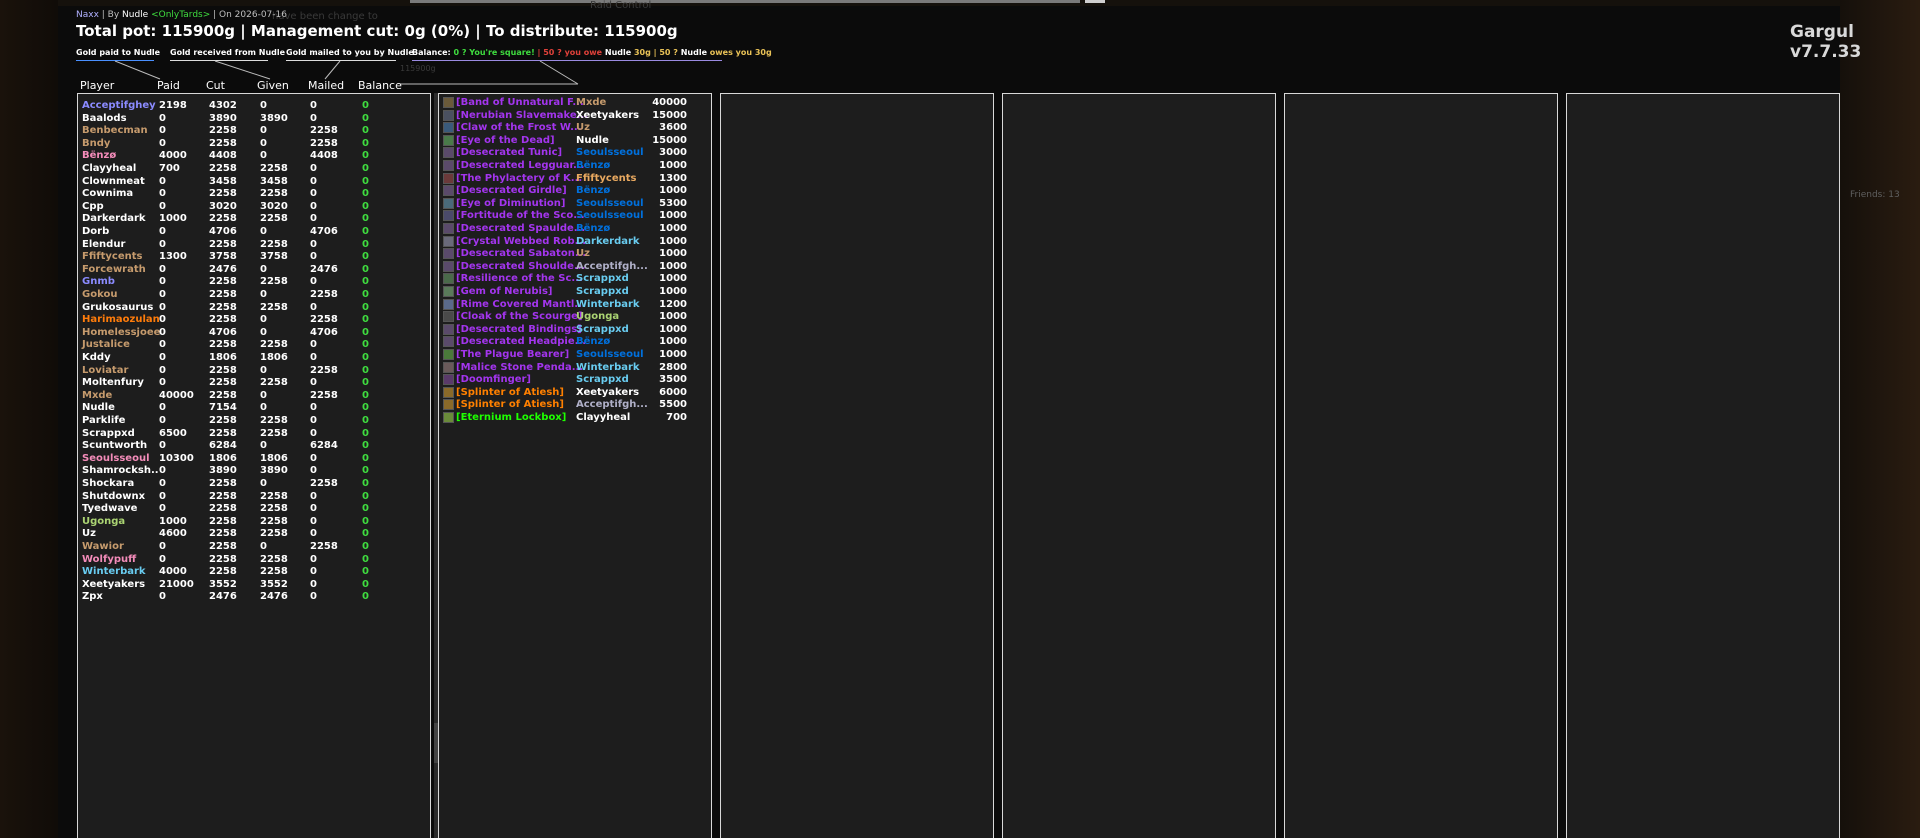  What do you see at coordinates (574, 153) in the screenshot?
I see `loot-row: [Desecrated Tunic] Seoulsseoul 3000` at bounding box center [574, 153].